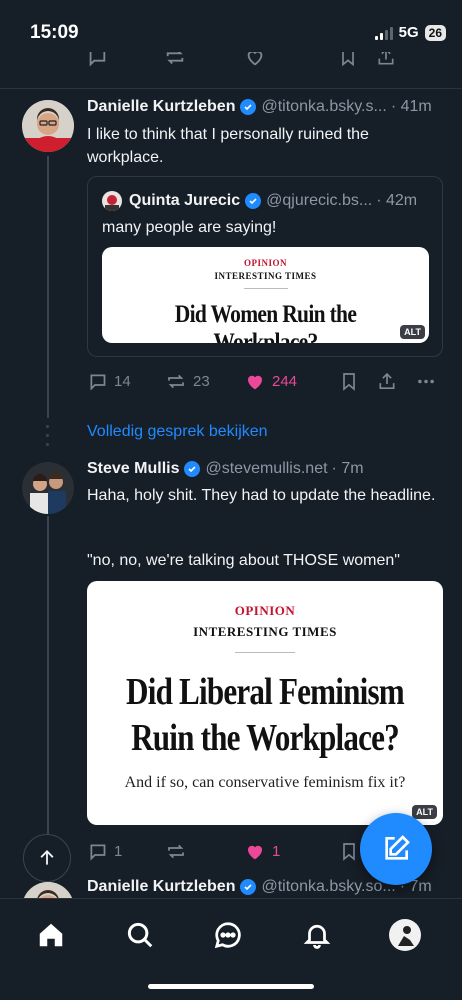 The height and width of the screenshot is (1000, 462). Describe the element at coordinates (112, 201) in the screenshot. I see `quote-avatar` at that location.